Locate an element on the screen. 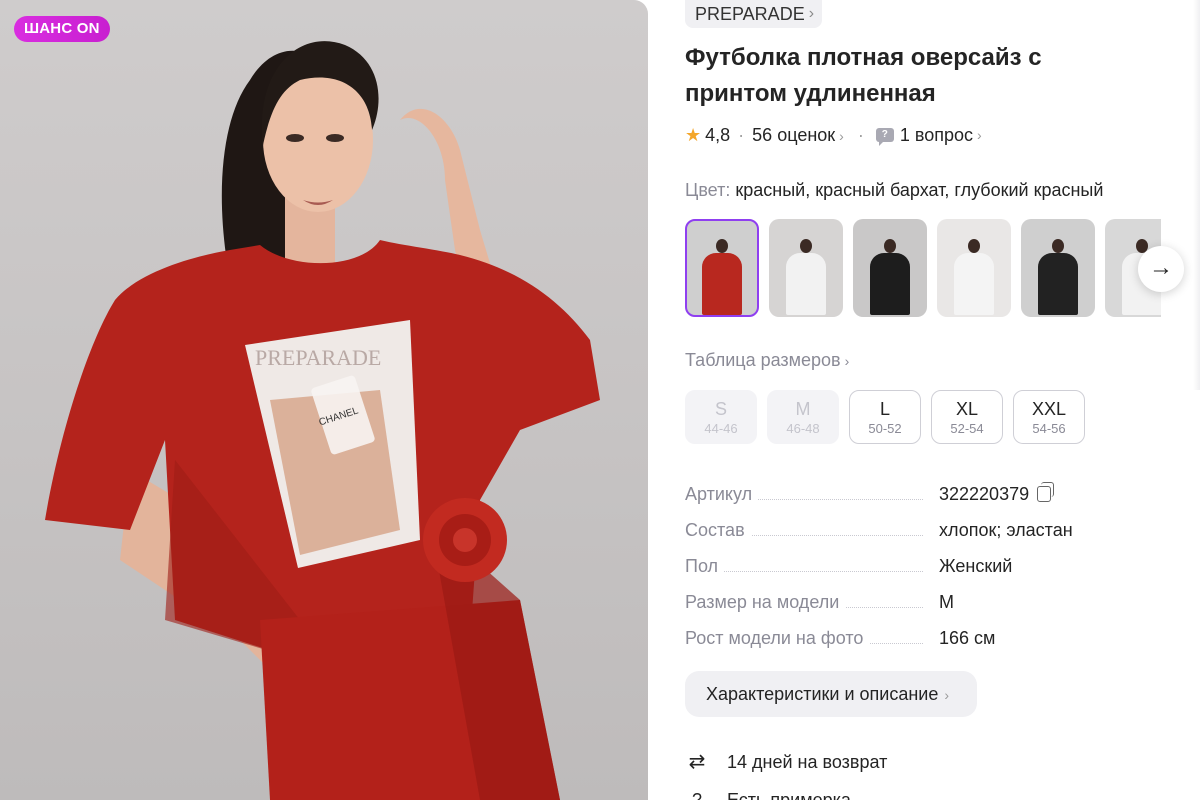  size-table-label: Таблица размеров is located at coordinates (763, 360).